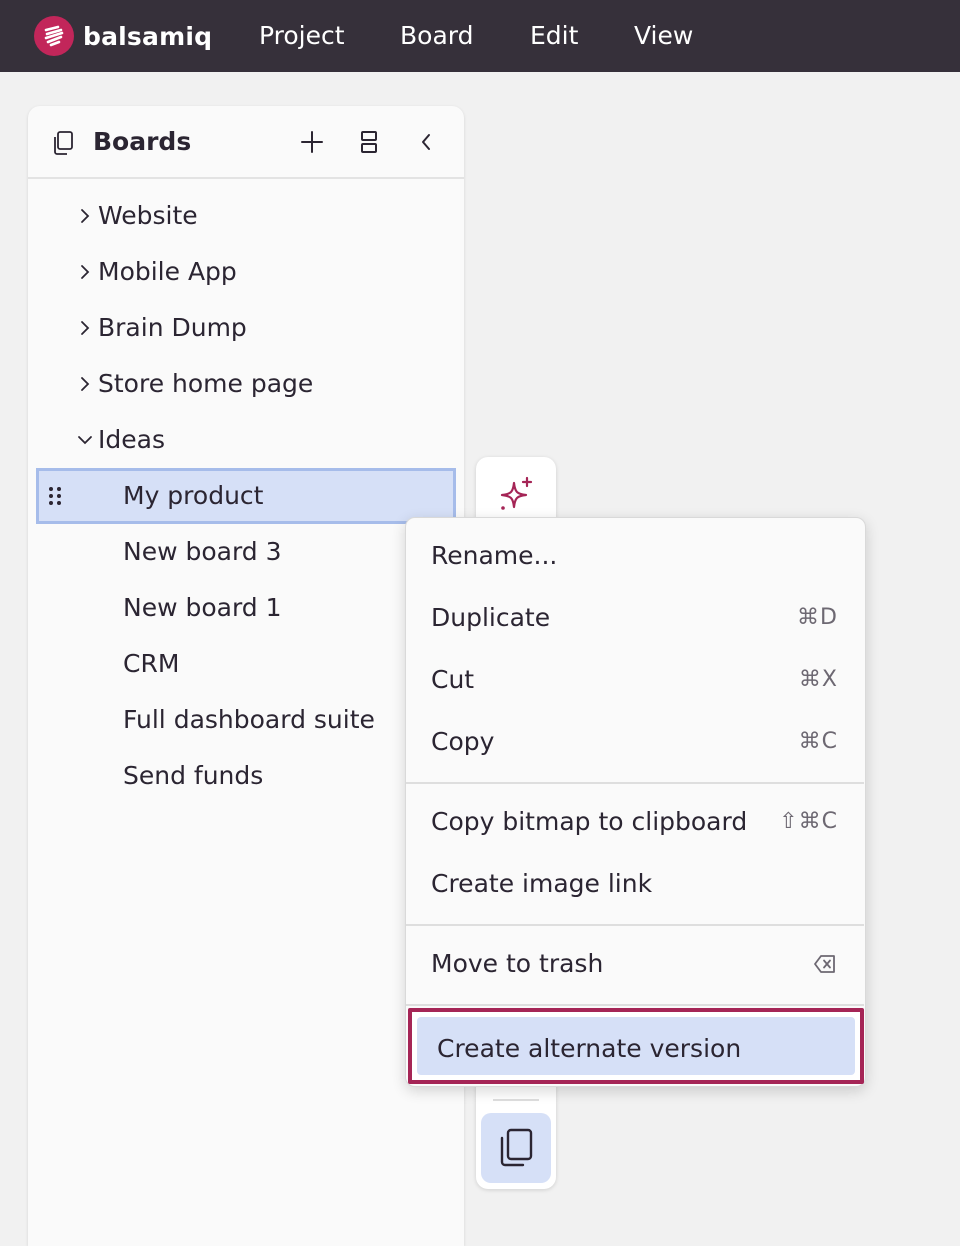 This screenshot has height=1246, width=960. What do you see at coordinates (193, 495) in the screenshot?
I see `tree-item-label: My product` at bounding box center [193, 495].